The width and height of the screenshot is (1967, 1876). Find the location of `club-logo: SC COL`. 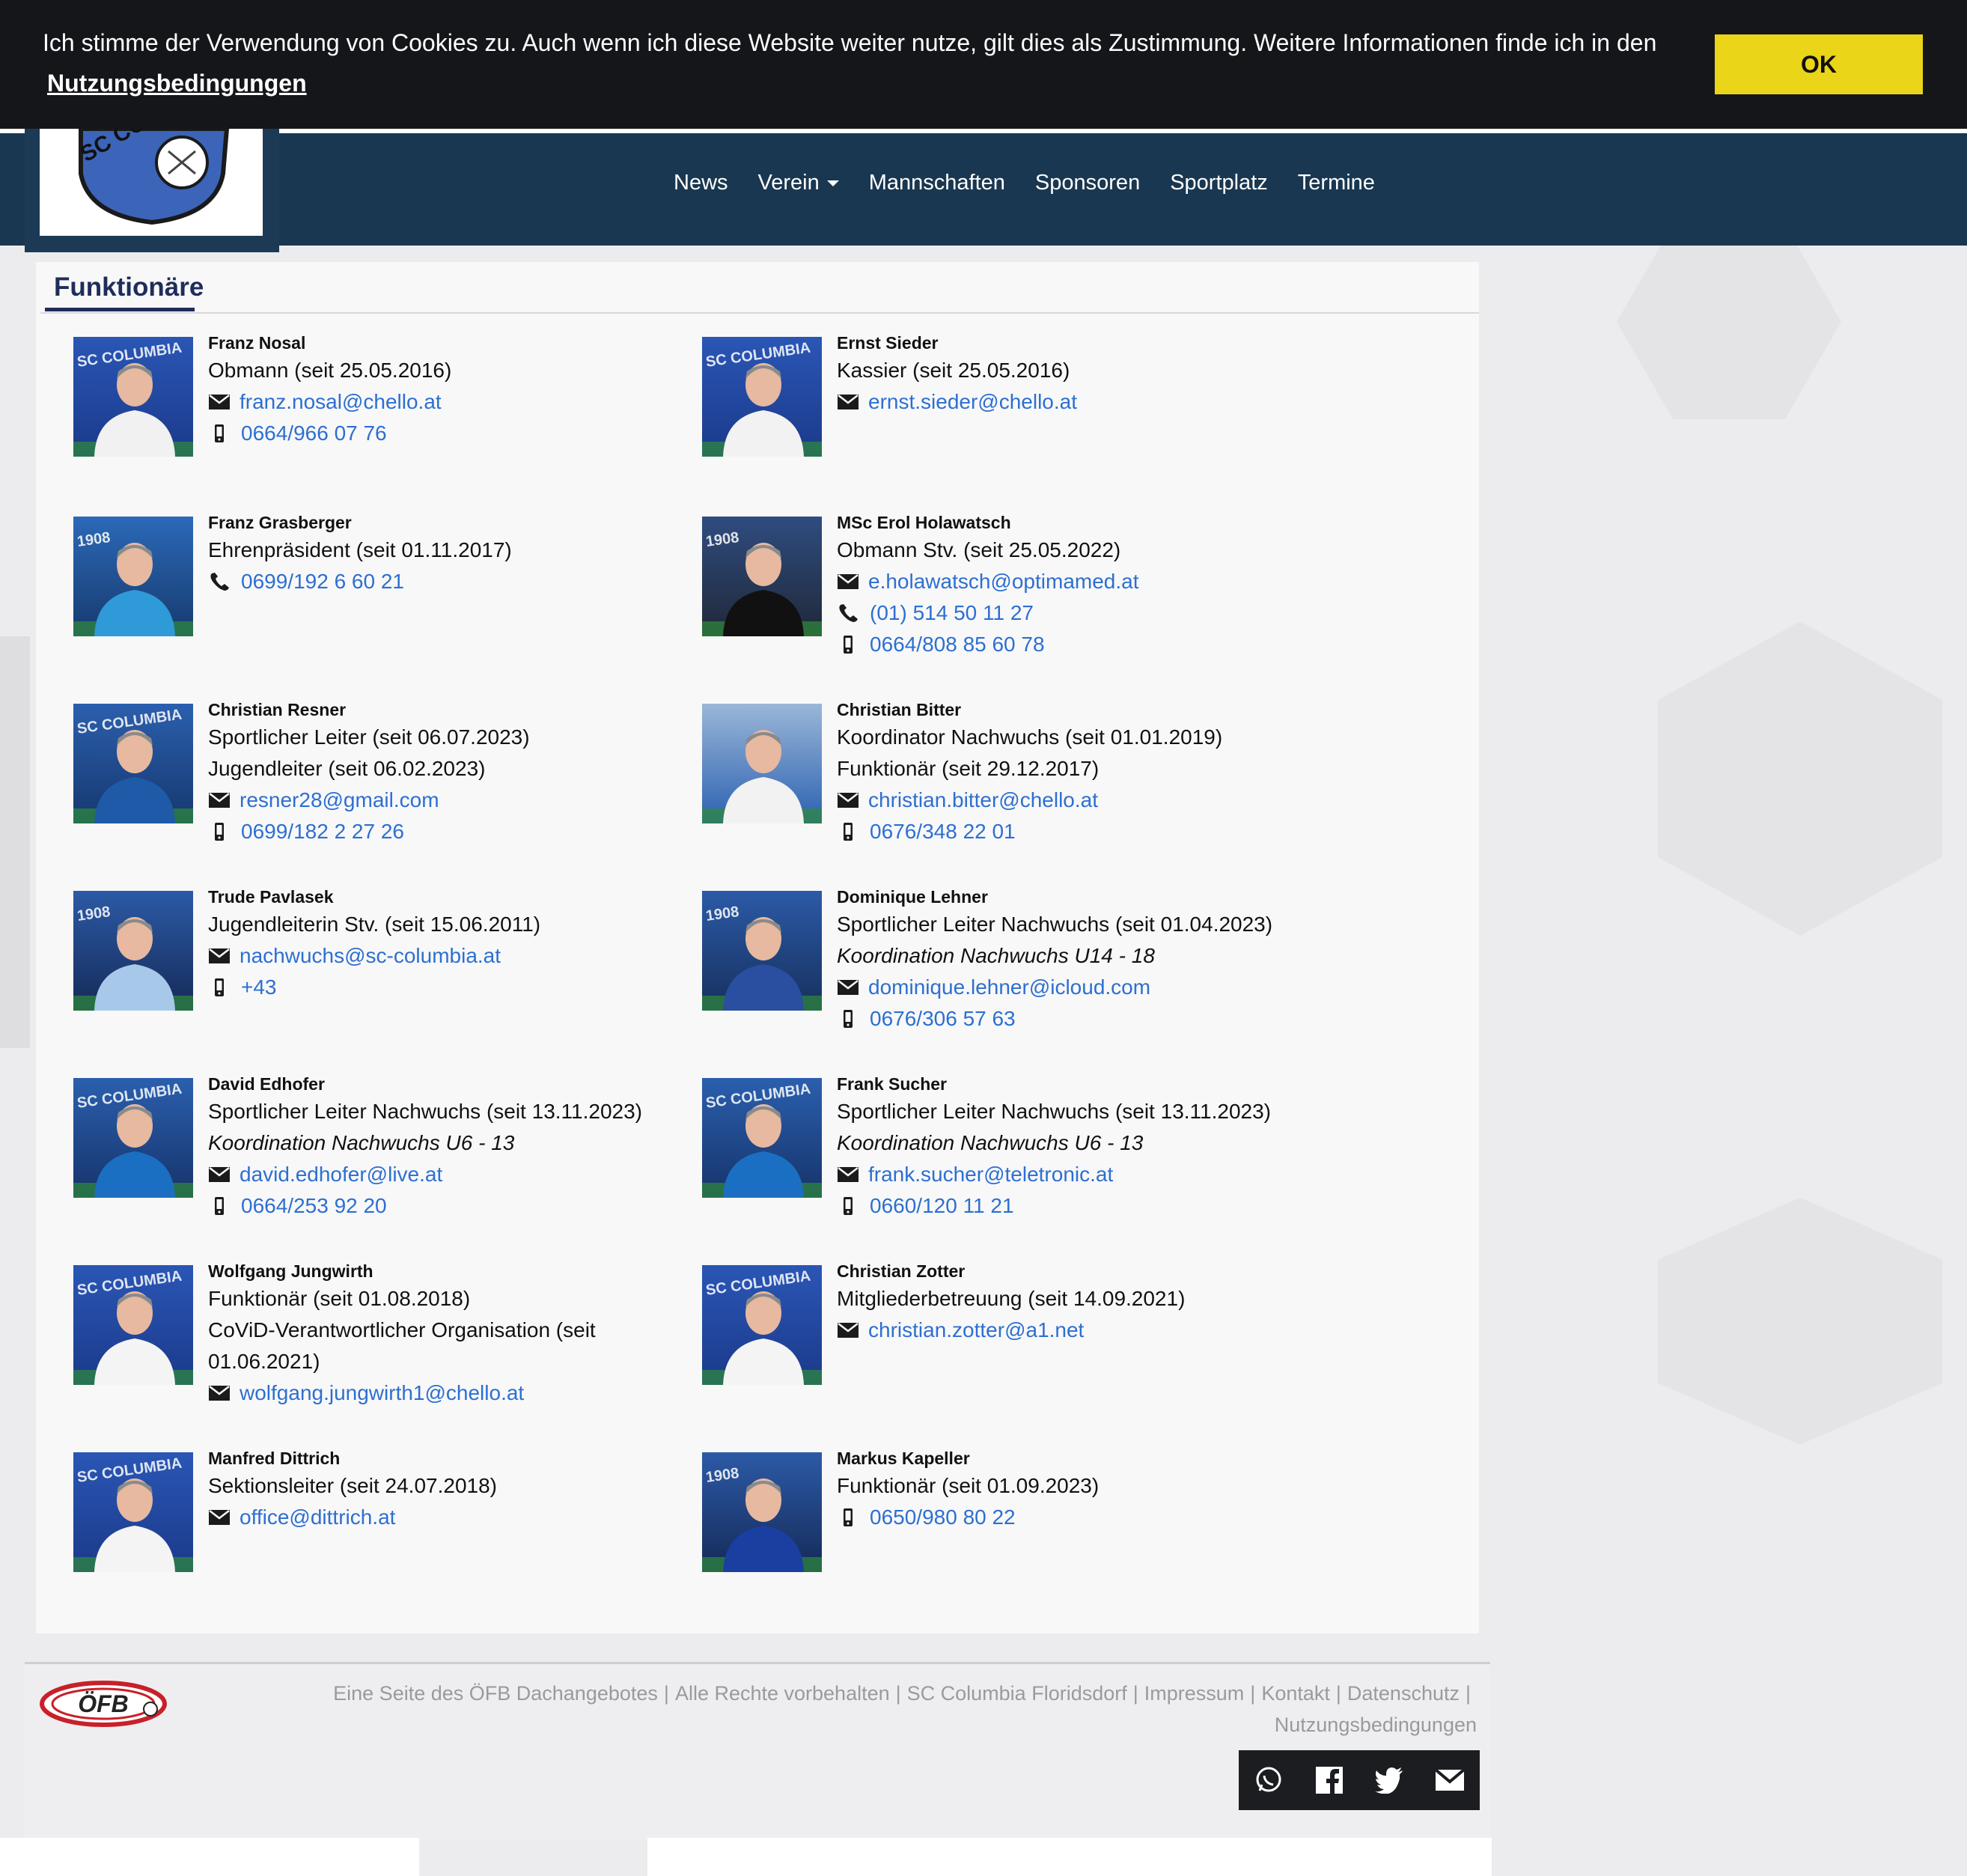

club-logo: SC COL is located at coordinates (152, 190).